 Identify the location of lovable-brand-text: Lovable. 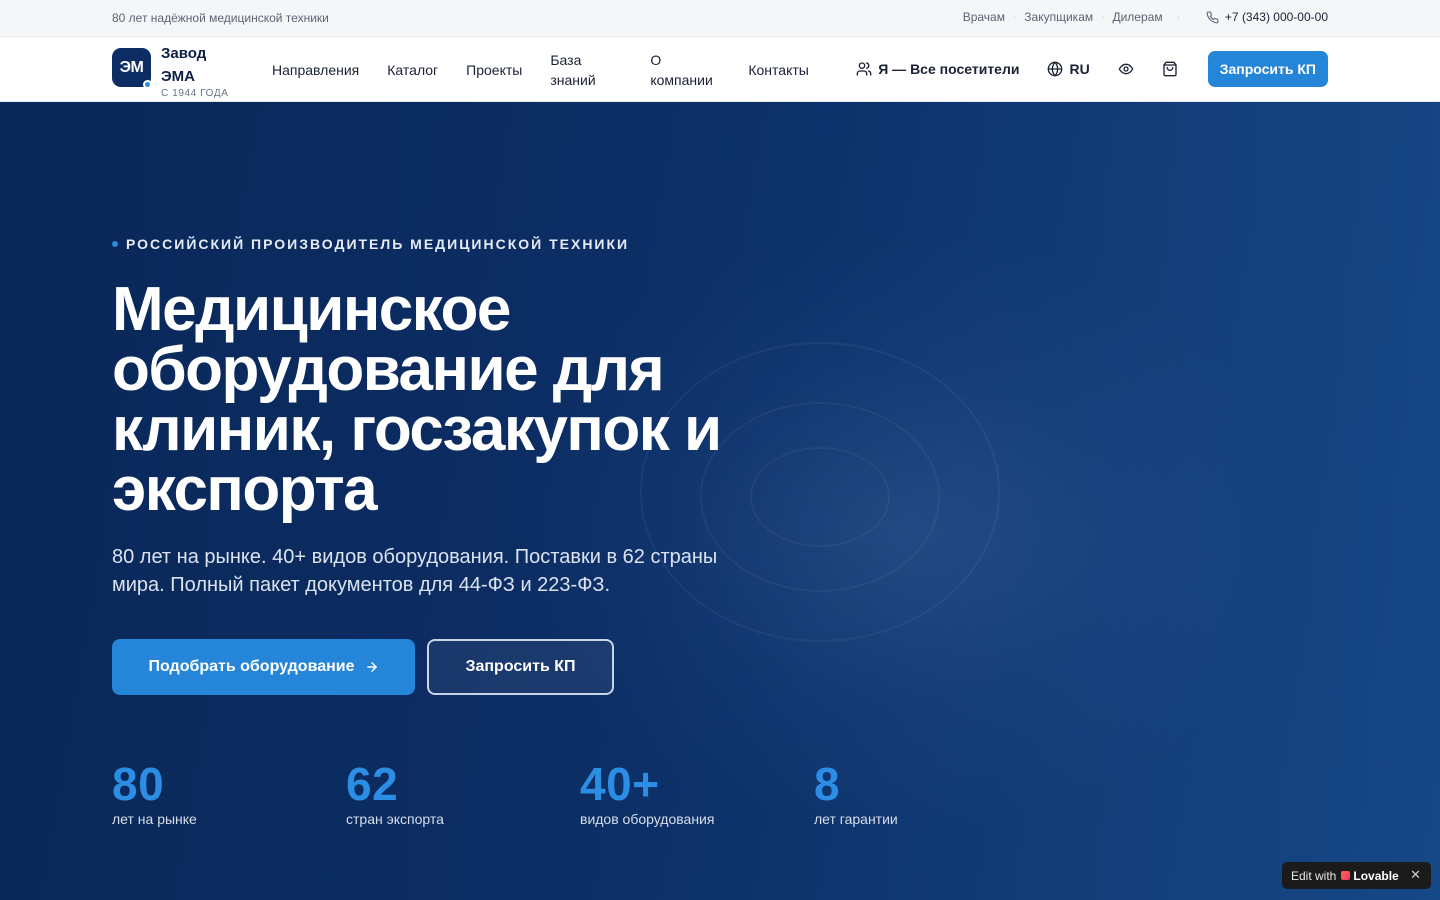
(1376, 875).